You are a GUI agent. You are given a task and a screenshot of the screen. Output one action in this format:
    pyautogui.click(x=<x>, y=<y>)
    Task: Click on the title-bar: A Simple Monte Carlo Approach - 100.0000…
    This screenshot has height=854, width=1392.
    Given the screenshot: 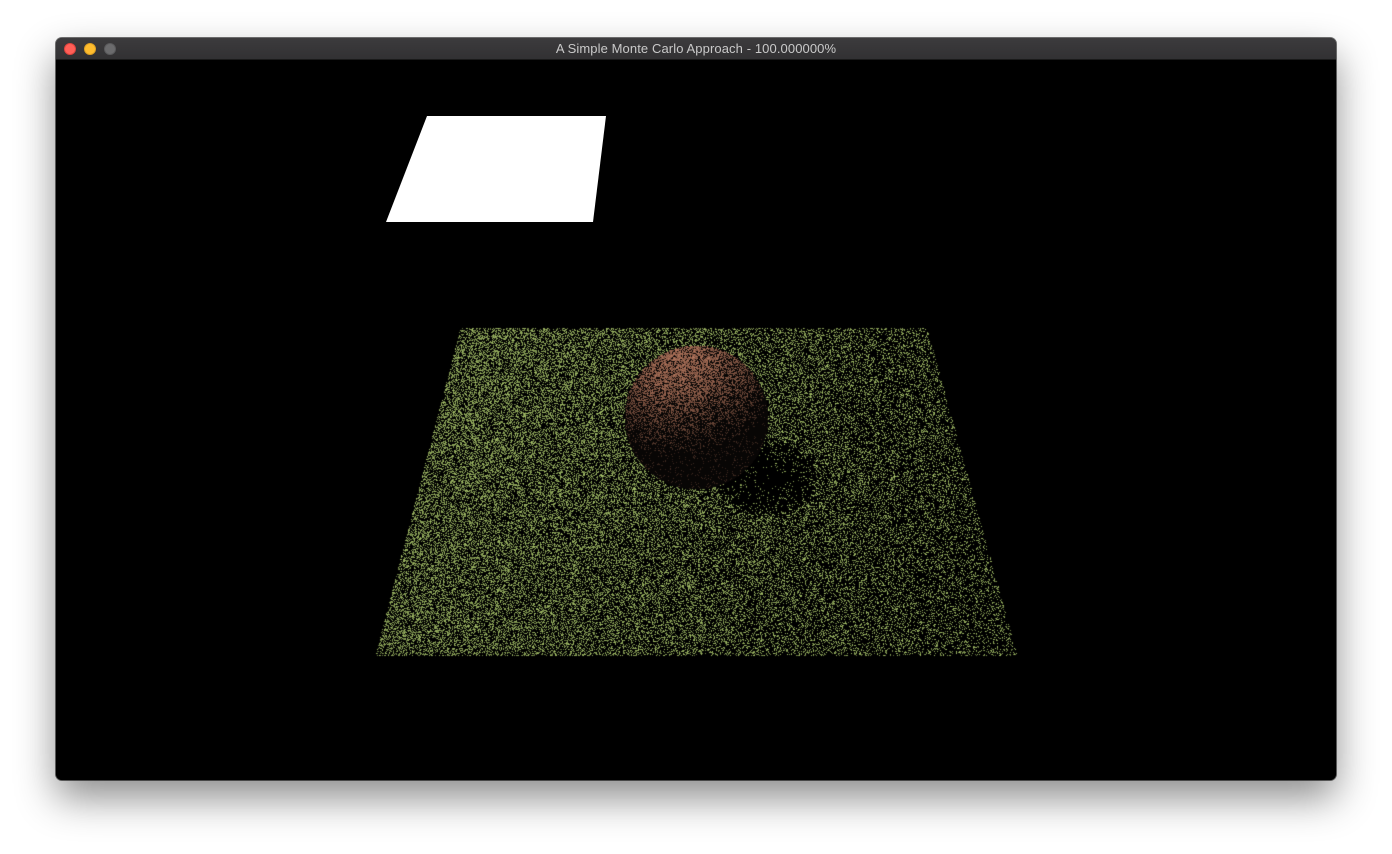 What is the action you would take?
    pyautogui.click(x=696, y=49)
    